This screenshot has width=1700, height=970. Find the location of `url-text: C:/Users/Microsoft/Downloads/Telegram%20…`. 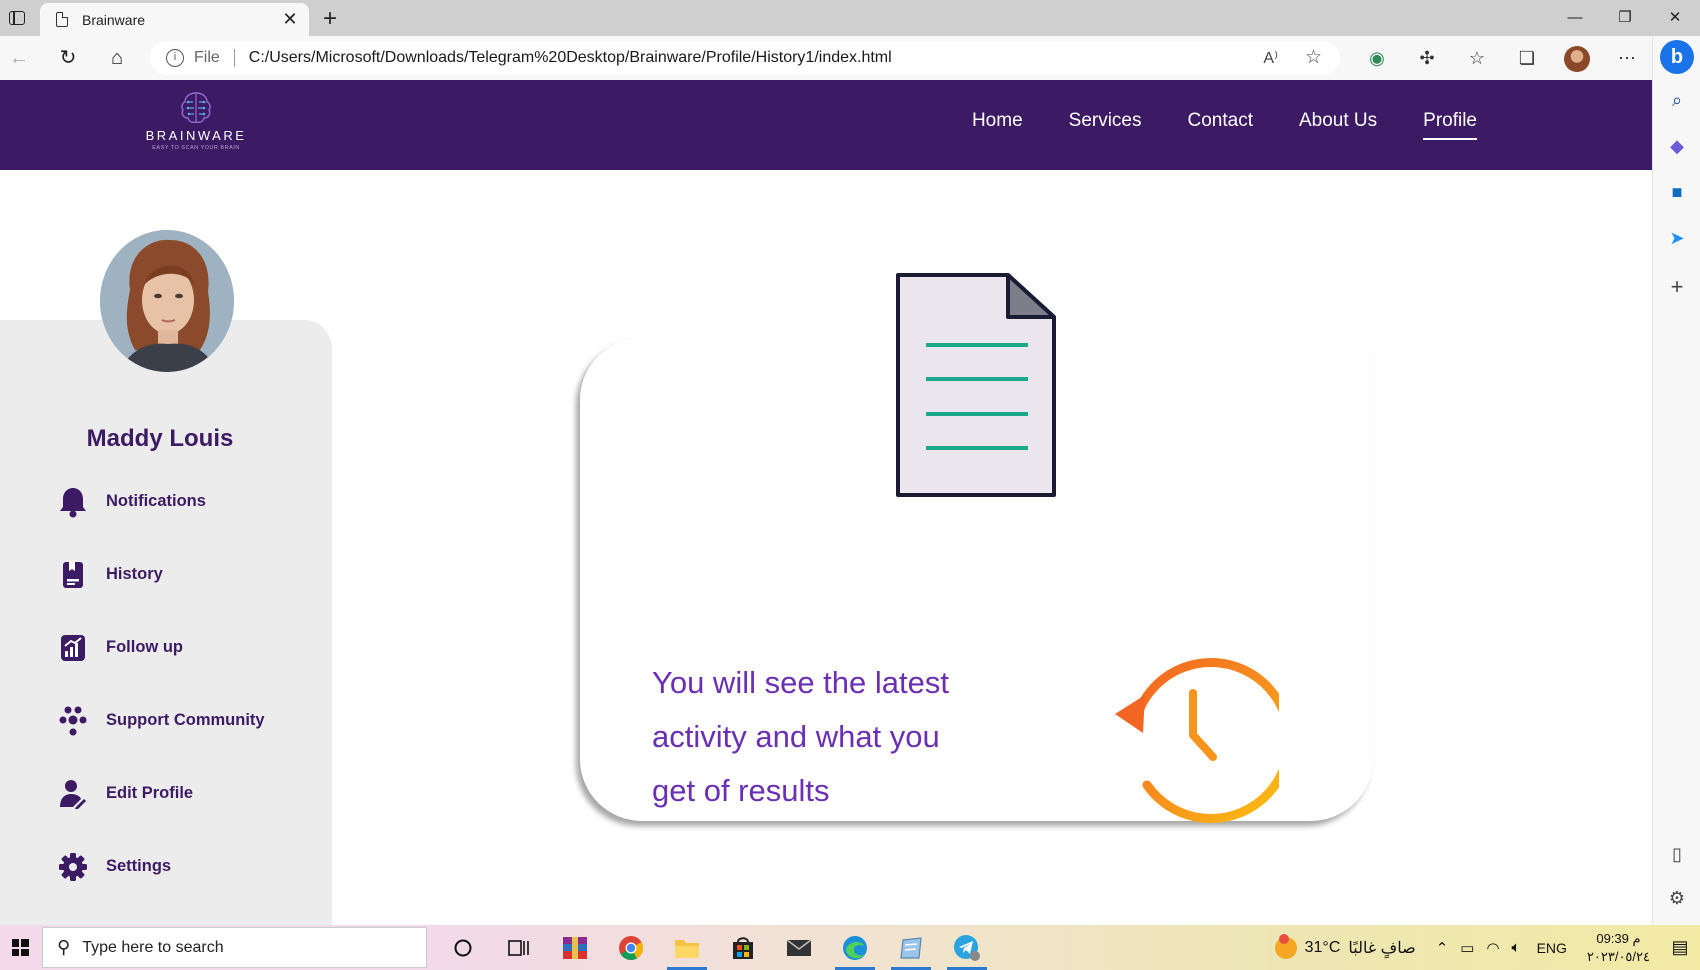

url-text: C:/Users/Microsoft/Downloads/Telegram%20… is located at coordinates (570, 58).